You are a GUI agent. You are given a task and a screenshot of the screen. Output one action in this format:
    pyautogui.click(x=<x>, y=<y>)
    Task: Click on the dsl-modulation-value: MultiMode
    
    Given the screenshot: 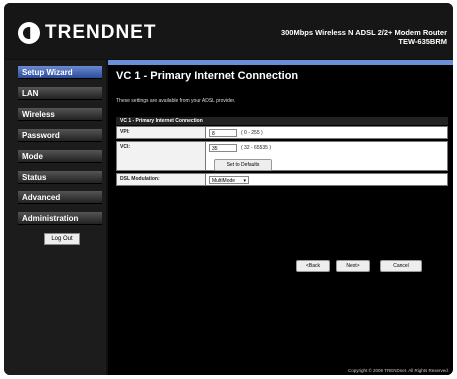 What is the action you would take?
    pyautogui.click(x=224, y=181)
    